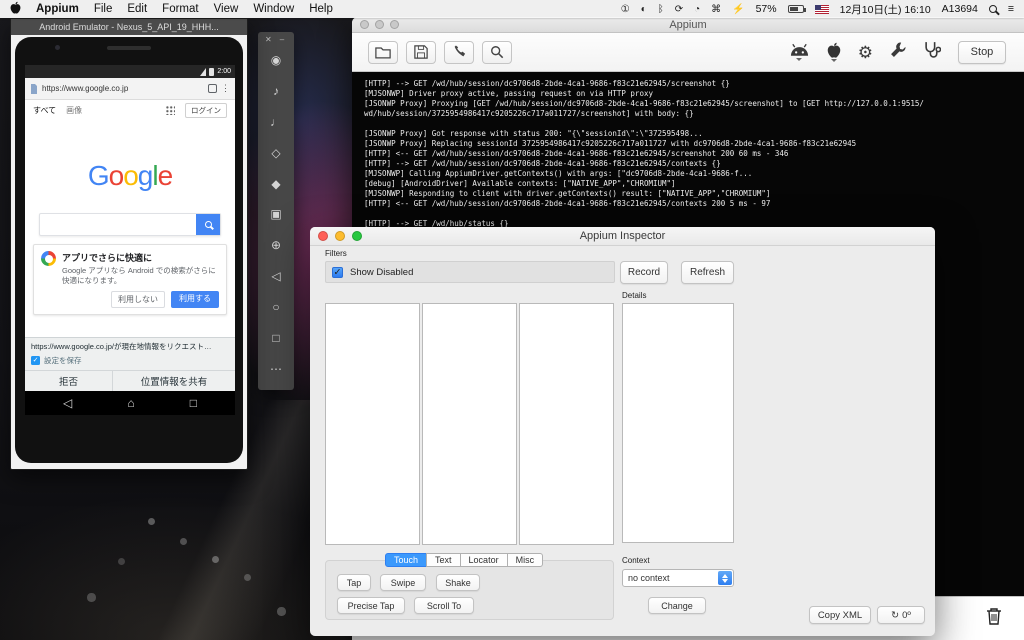  I want to click on menu-bar-clock: 12月10日(土) 16:10, so click(885, 9).